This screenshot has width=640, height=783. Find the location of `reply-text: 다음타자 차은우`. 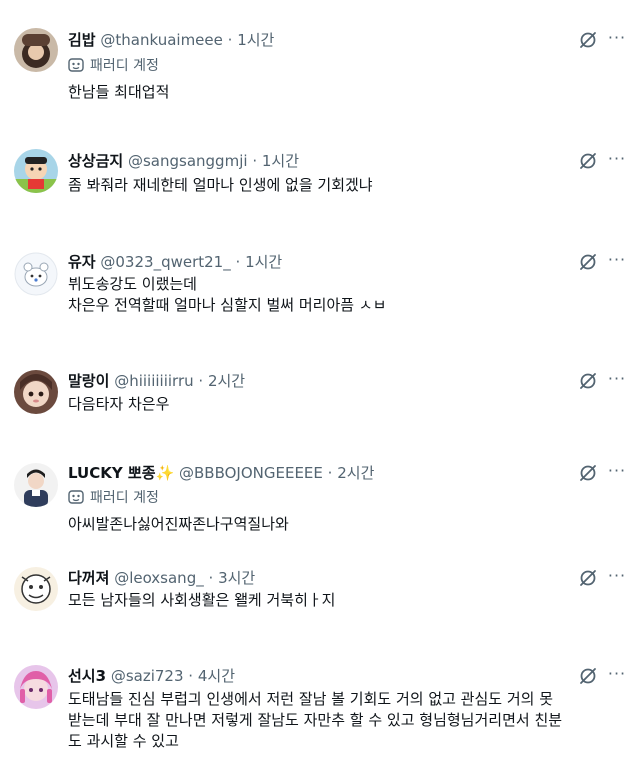

reply-text: 다음타자 차은우 is located at coordinates (348, 404).